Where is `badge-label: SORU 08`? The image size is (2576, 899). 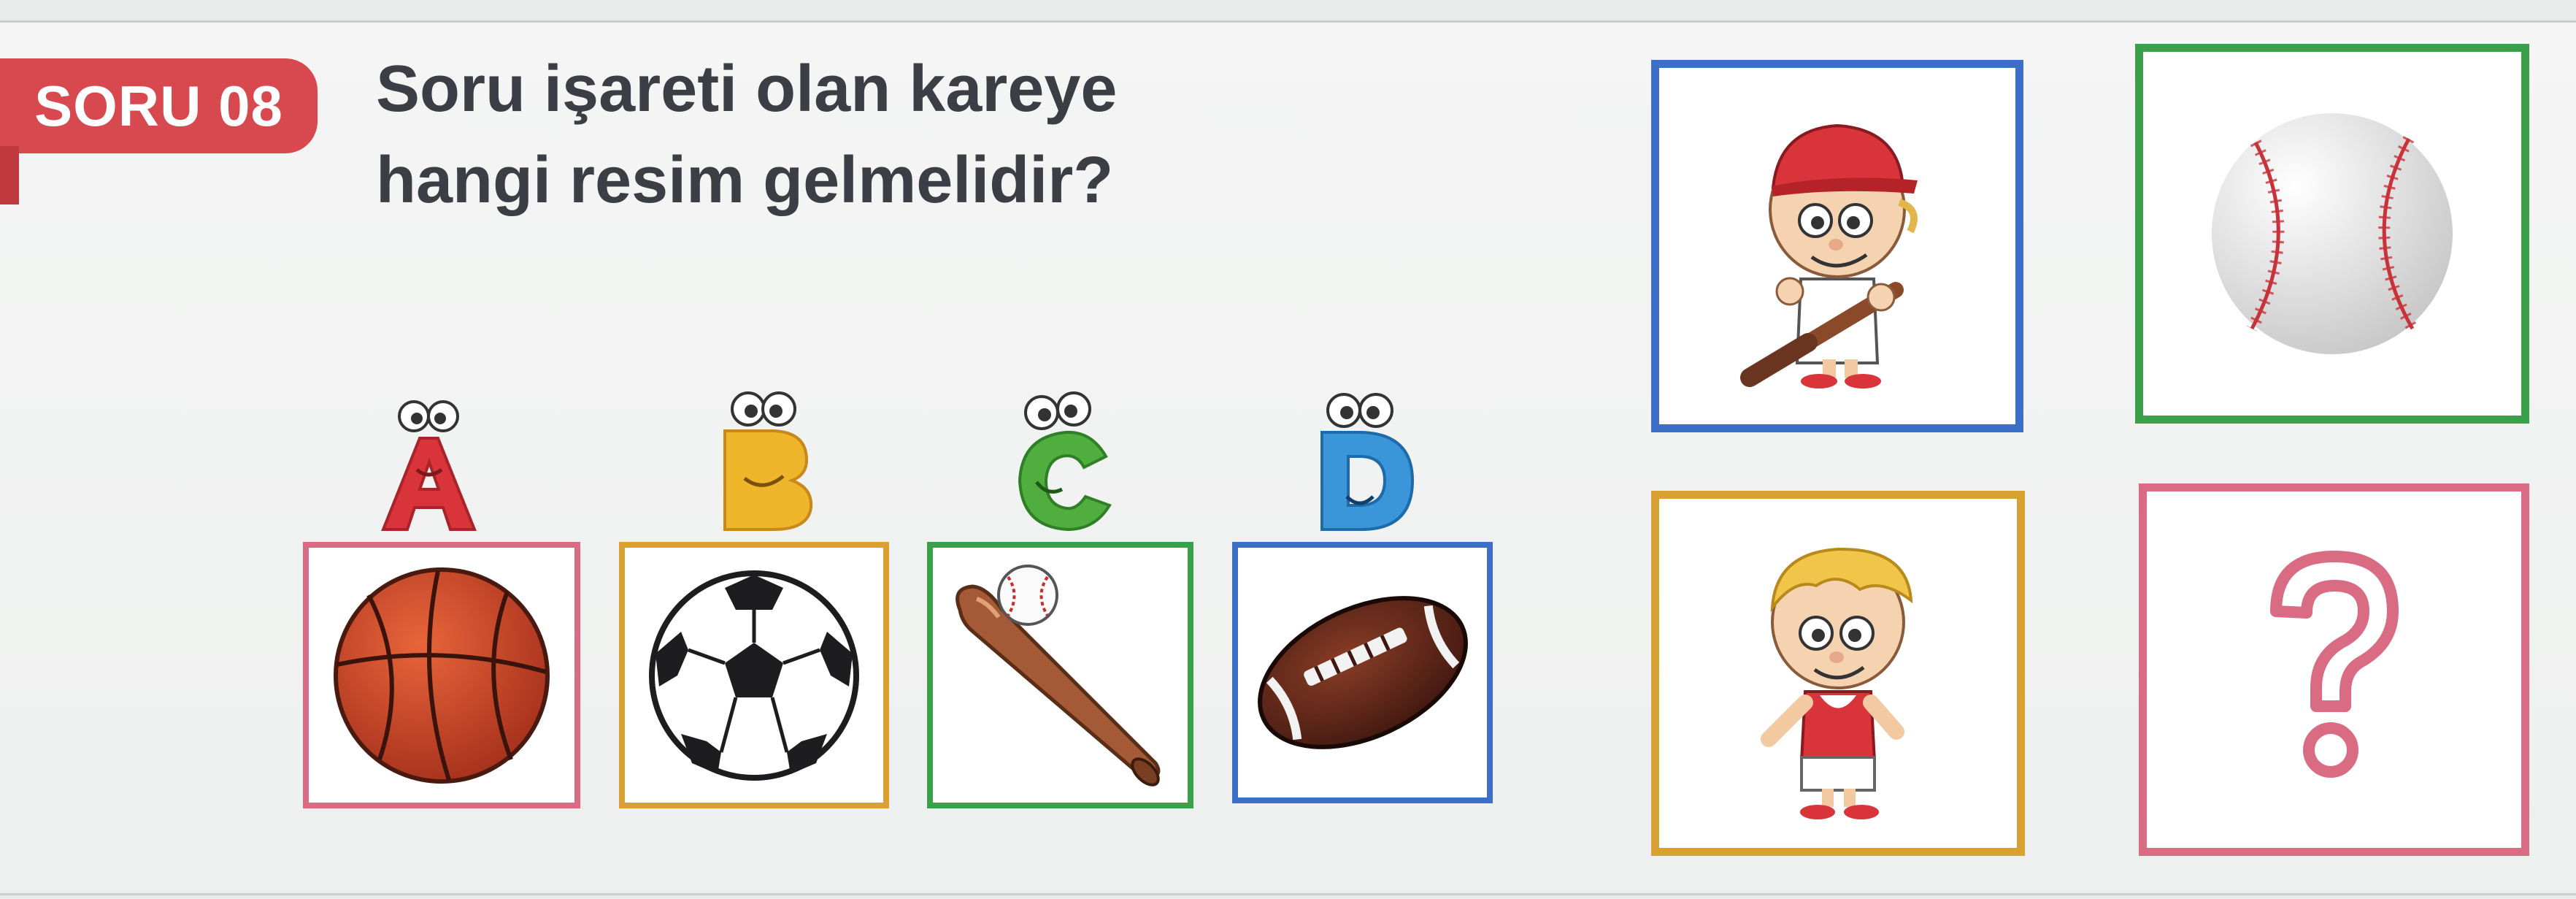 badge-label: SORU 08 is located at coordinates (158, 105).